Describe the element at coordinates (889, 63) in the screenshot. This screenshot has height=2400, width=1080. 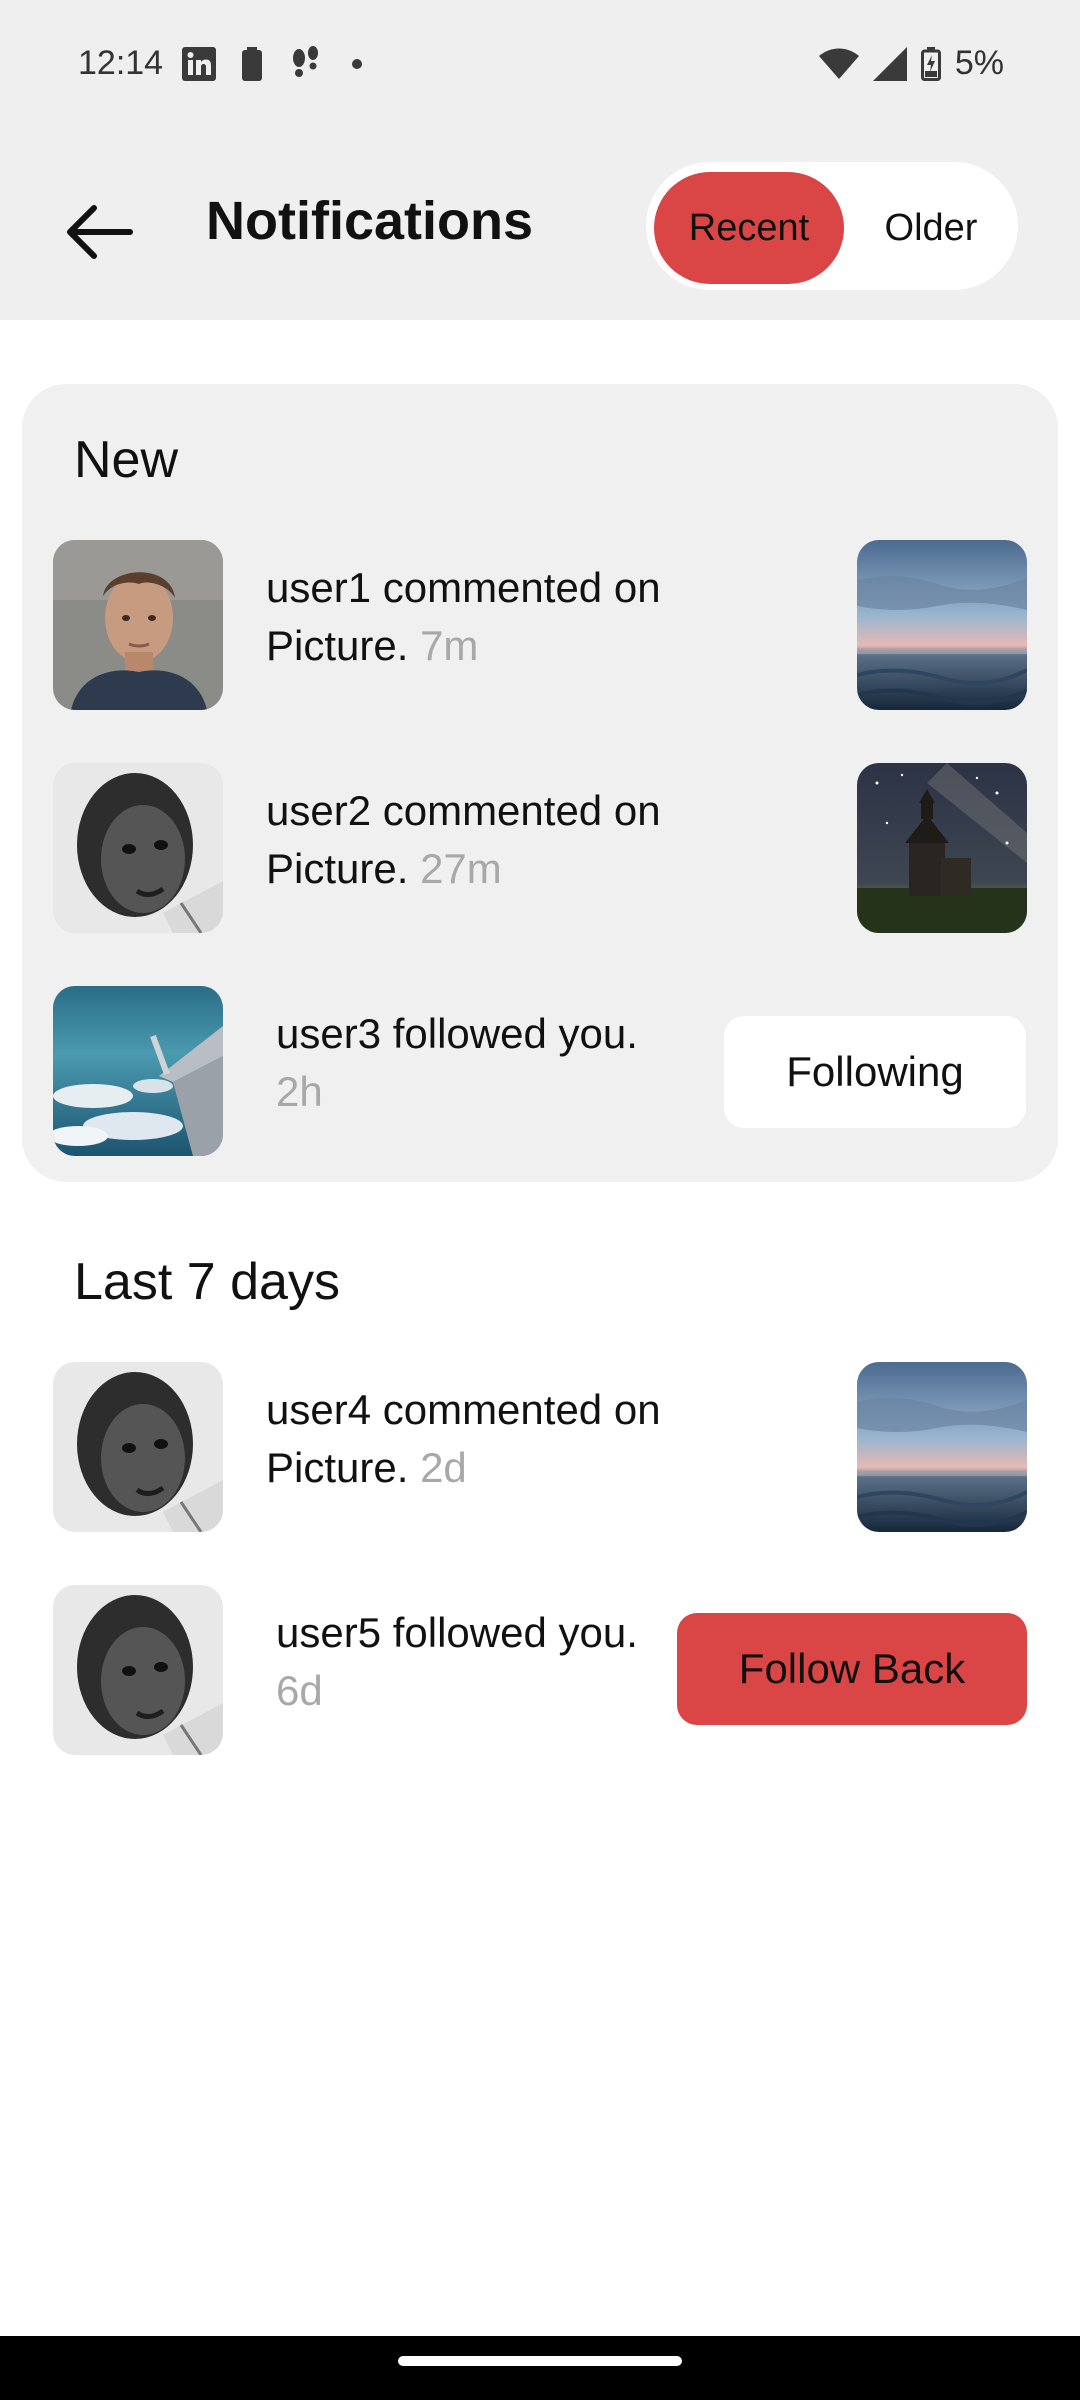
I see `signal-icon` at that location.